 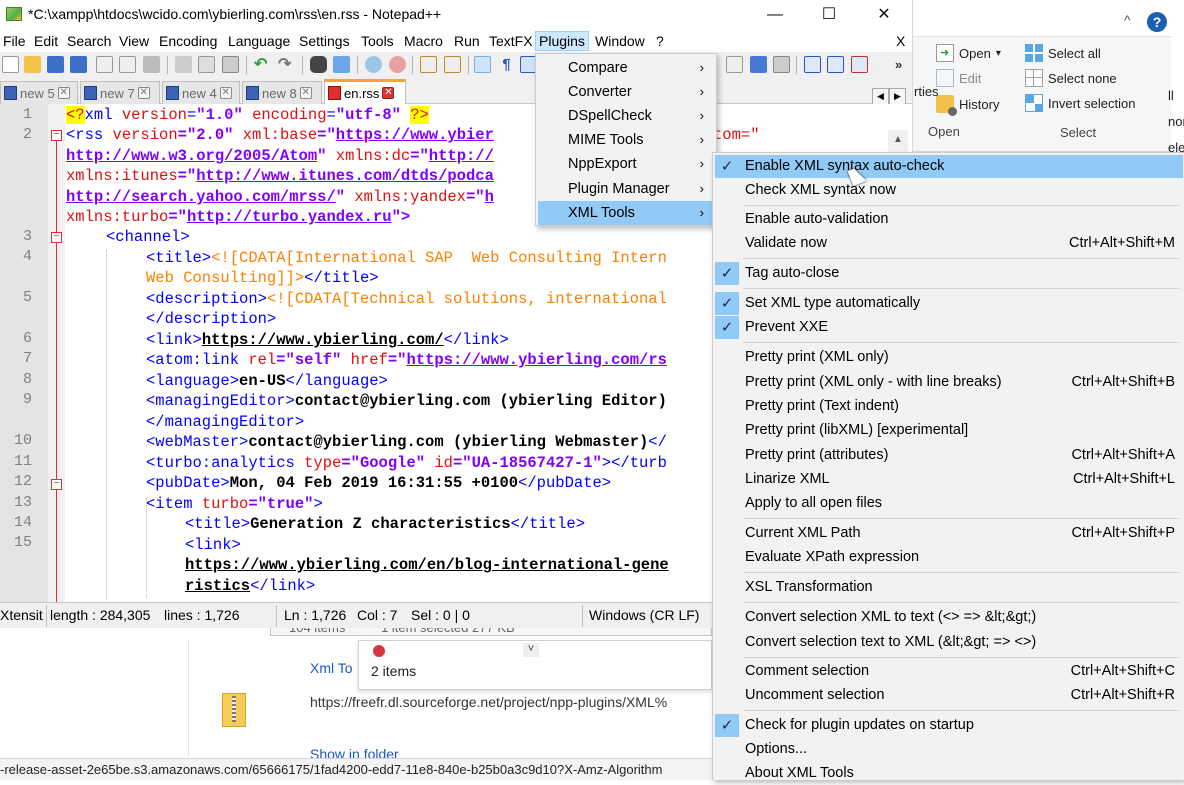 I want to click on plugins-menu-item-xml-tools: XML Tools ›, so click(x=626, y=213).